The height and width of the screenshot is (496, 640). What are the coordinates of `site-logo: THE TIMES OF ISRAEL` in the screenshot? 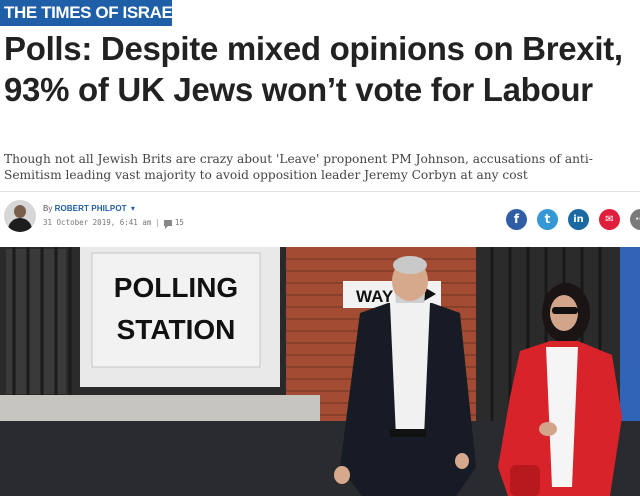 It's located at (91, 13).